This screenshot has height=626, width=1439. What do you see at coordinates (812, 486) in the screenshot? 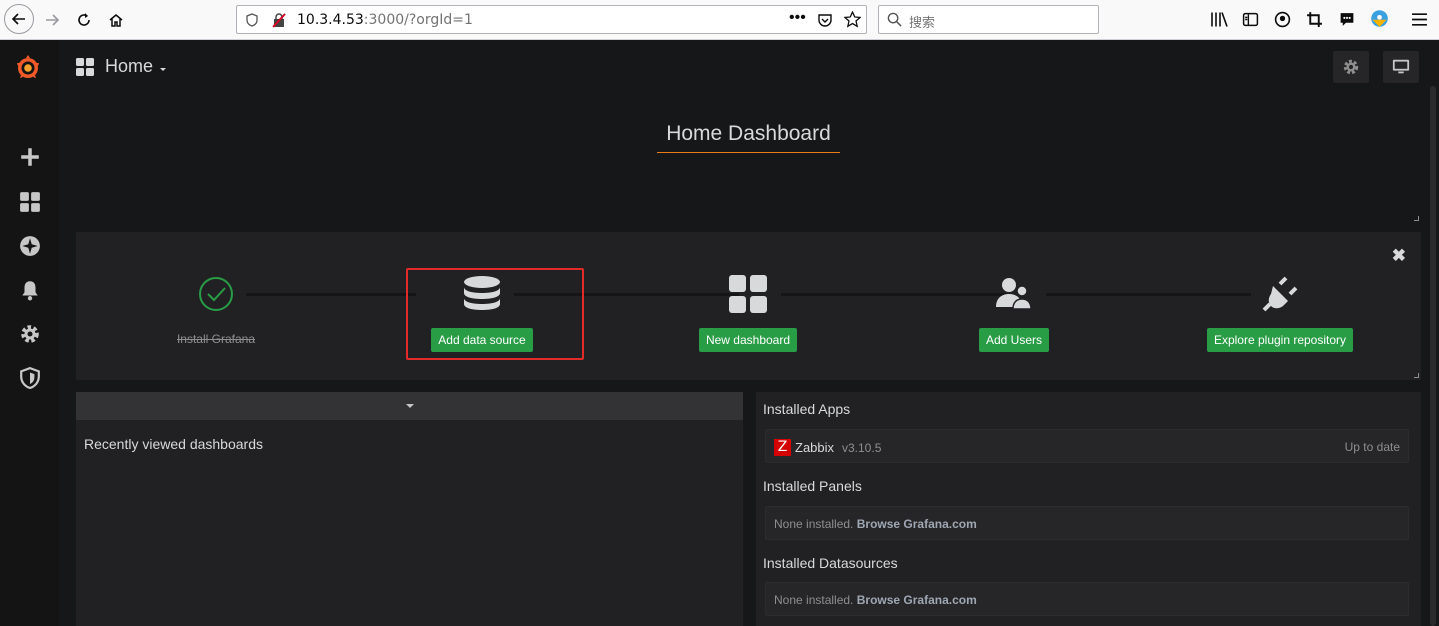
I see `installed-panels-title: Installed Panels` at bounding box center [812, 486].